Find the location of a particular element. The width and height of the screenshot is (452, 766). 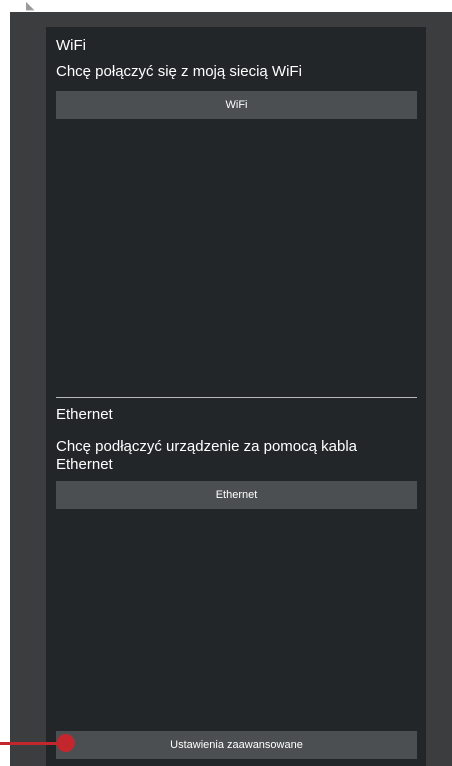

ethernet-button: Ethernet is located at coordinates (236, 495).